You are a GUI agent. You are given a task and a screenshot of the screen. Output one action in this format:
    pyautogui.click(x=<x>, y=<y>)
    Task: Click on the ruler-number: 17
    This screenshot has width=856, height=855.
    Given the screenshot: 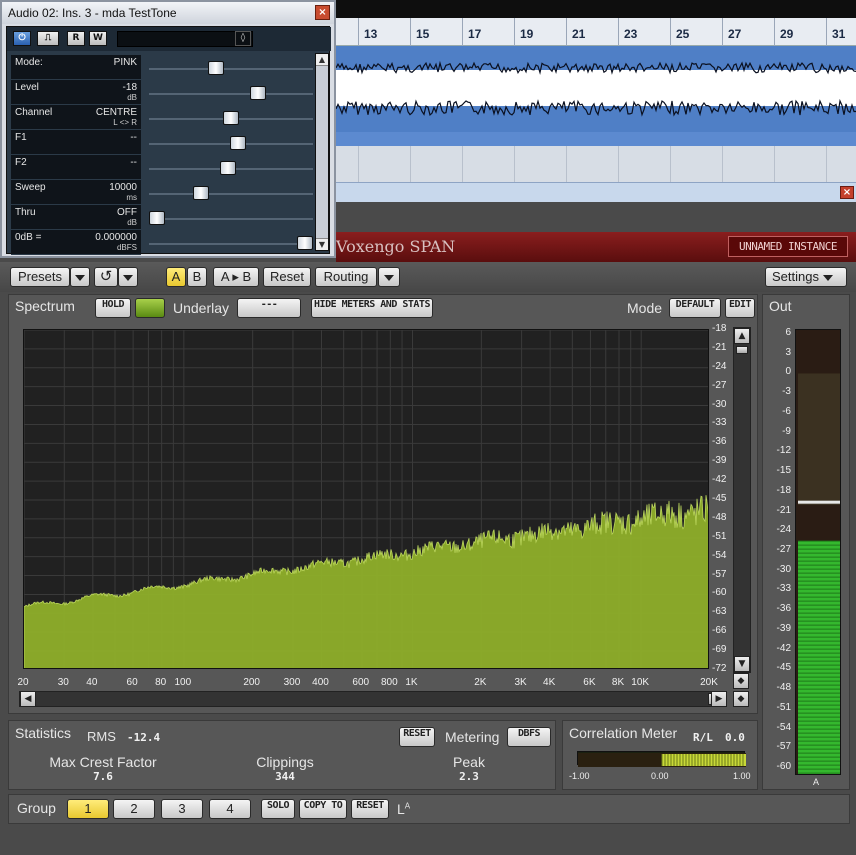 What is the action you would take?
    pyautogui.click(x=475, y=34)
    